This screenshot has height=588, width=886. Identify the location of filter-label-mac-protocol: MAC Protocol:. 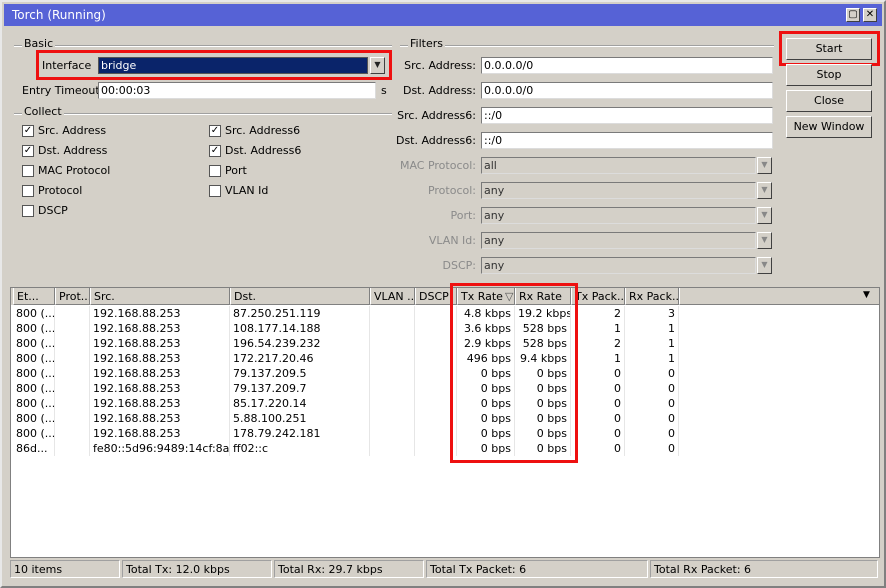
(437, 165).